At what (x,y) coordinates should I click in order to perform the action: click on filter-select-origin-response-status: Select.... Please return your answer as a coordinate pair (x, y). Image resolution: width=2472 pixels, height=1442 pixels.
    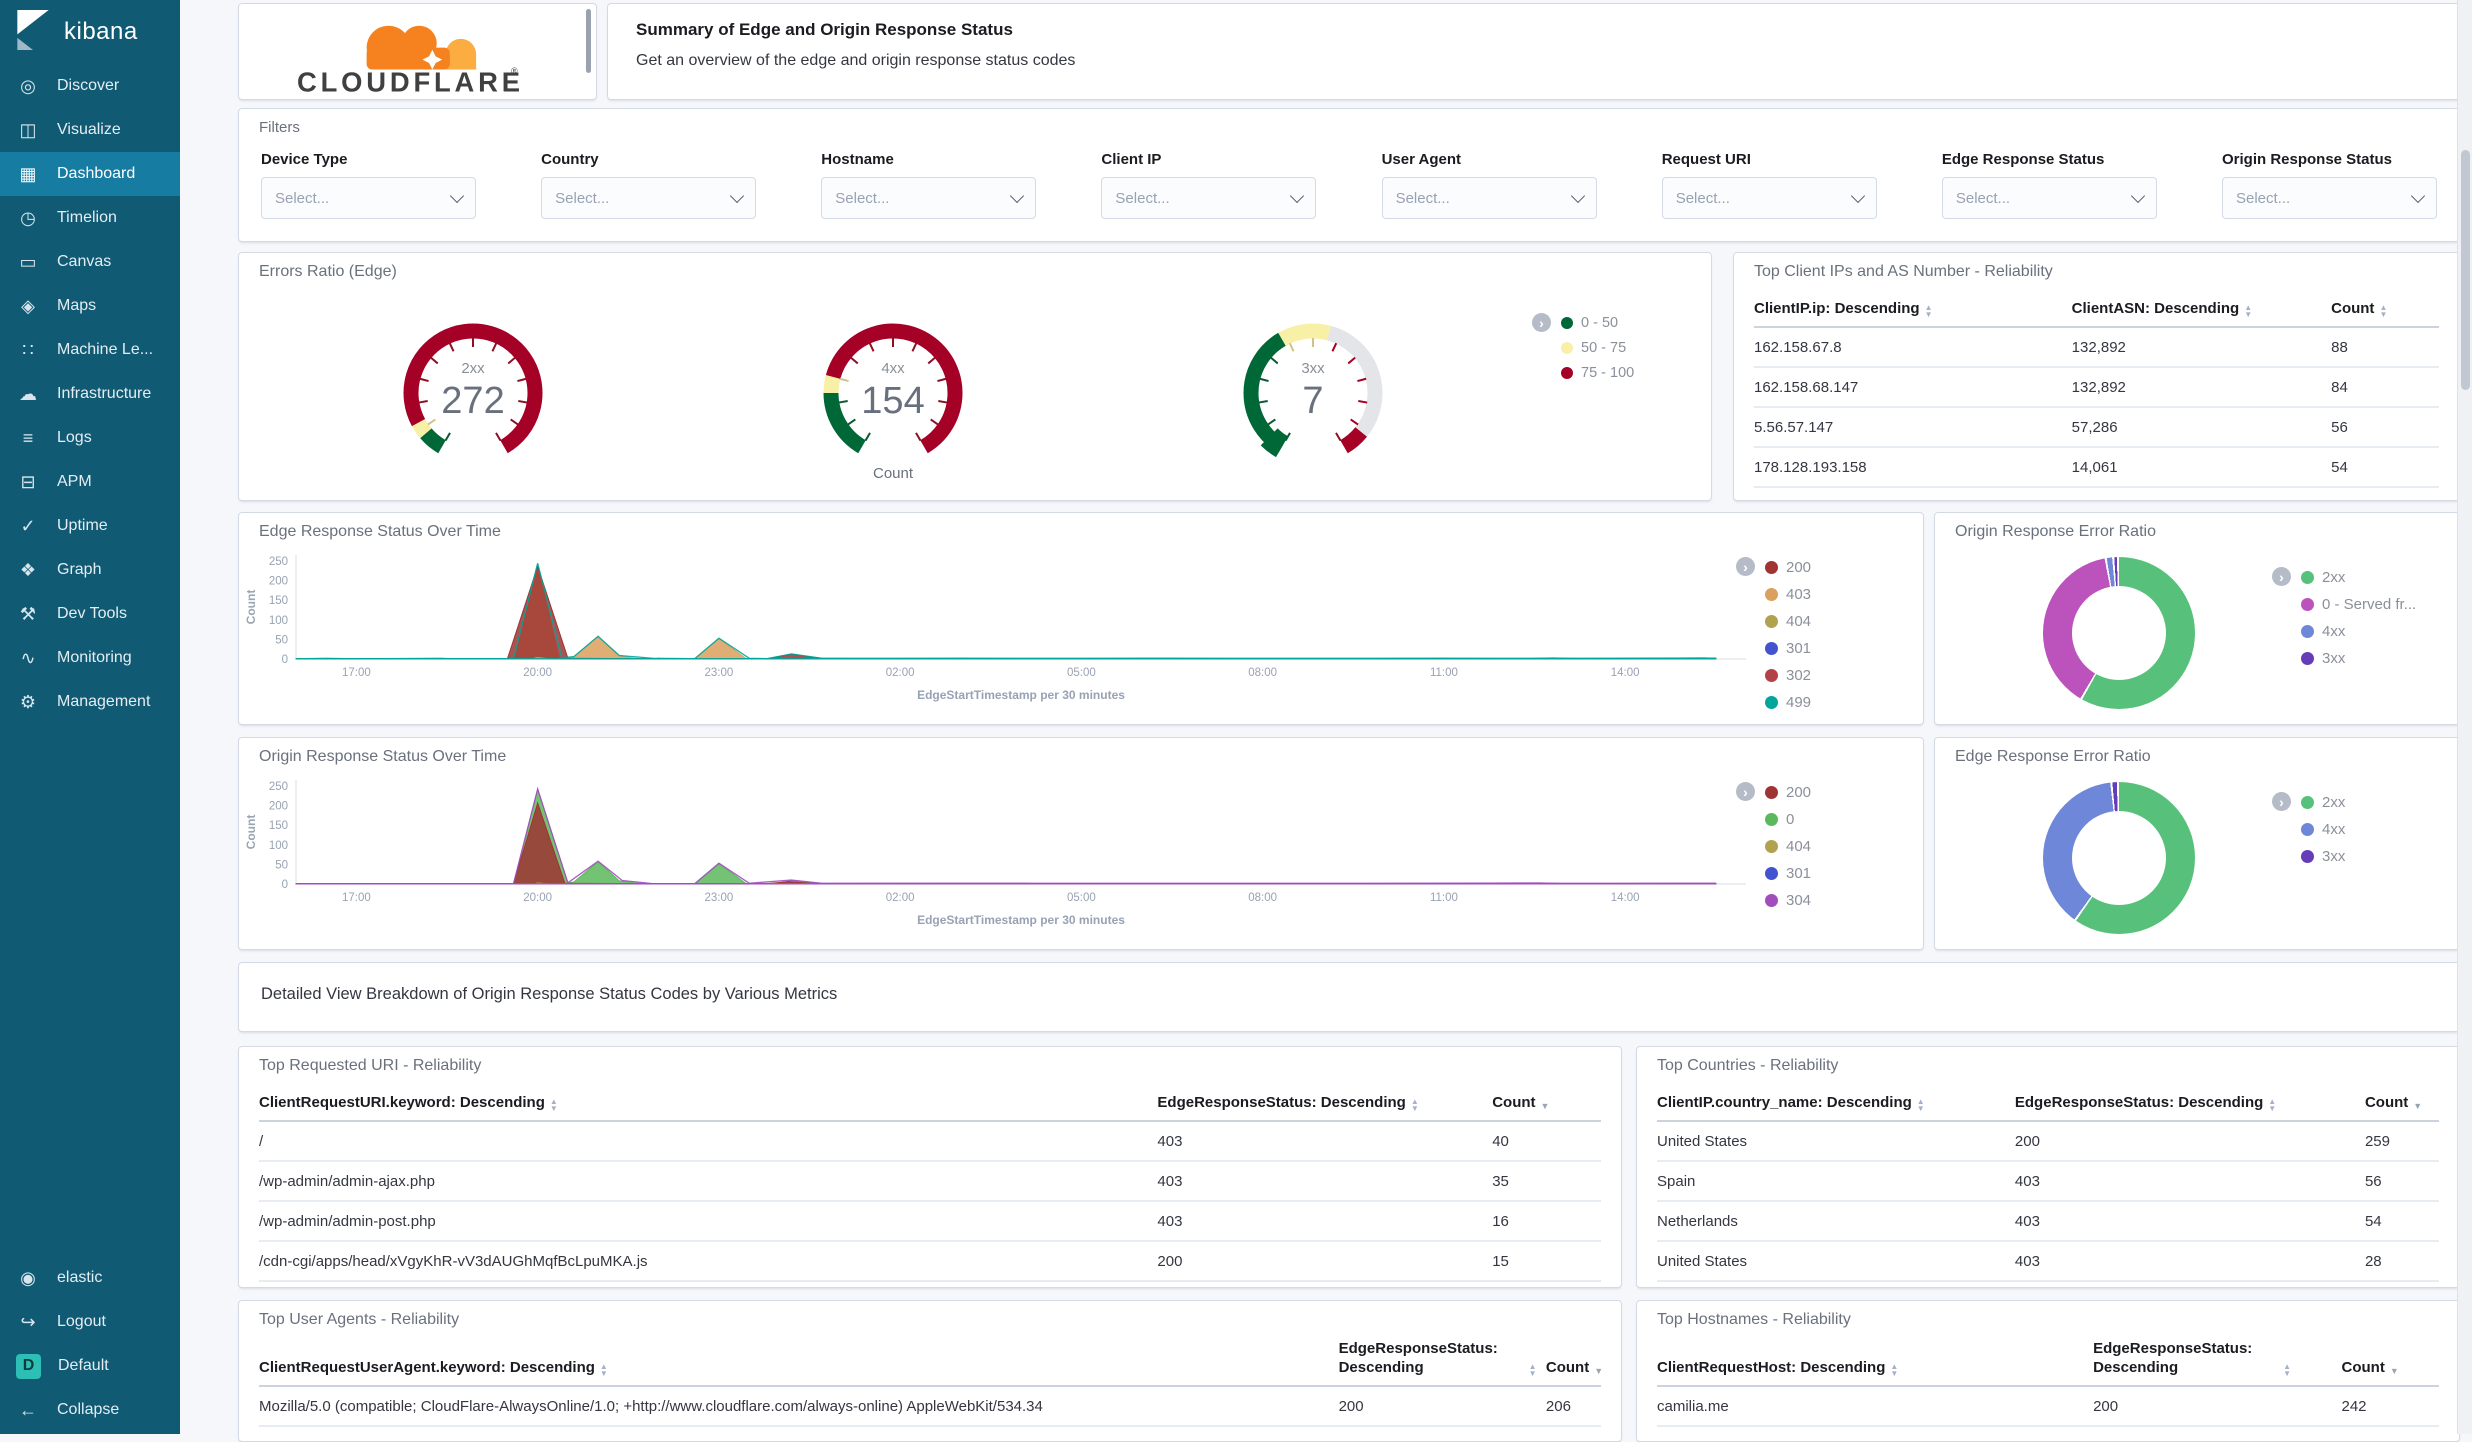
    Looking at the image, I should click on (2329, 198).